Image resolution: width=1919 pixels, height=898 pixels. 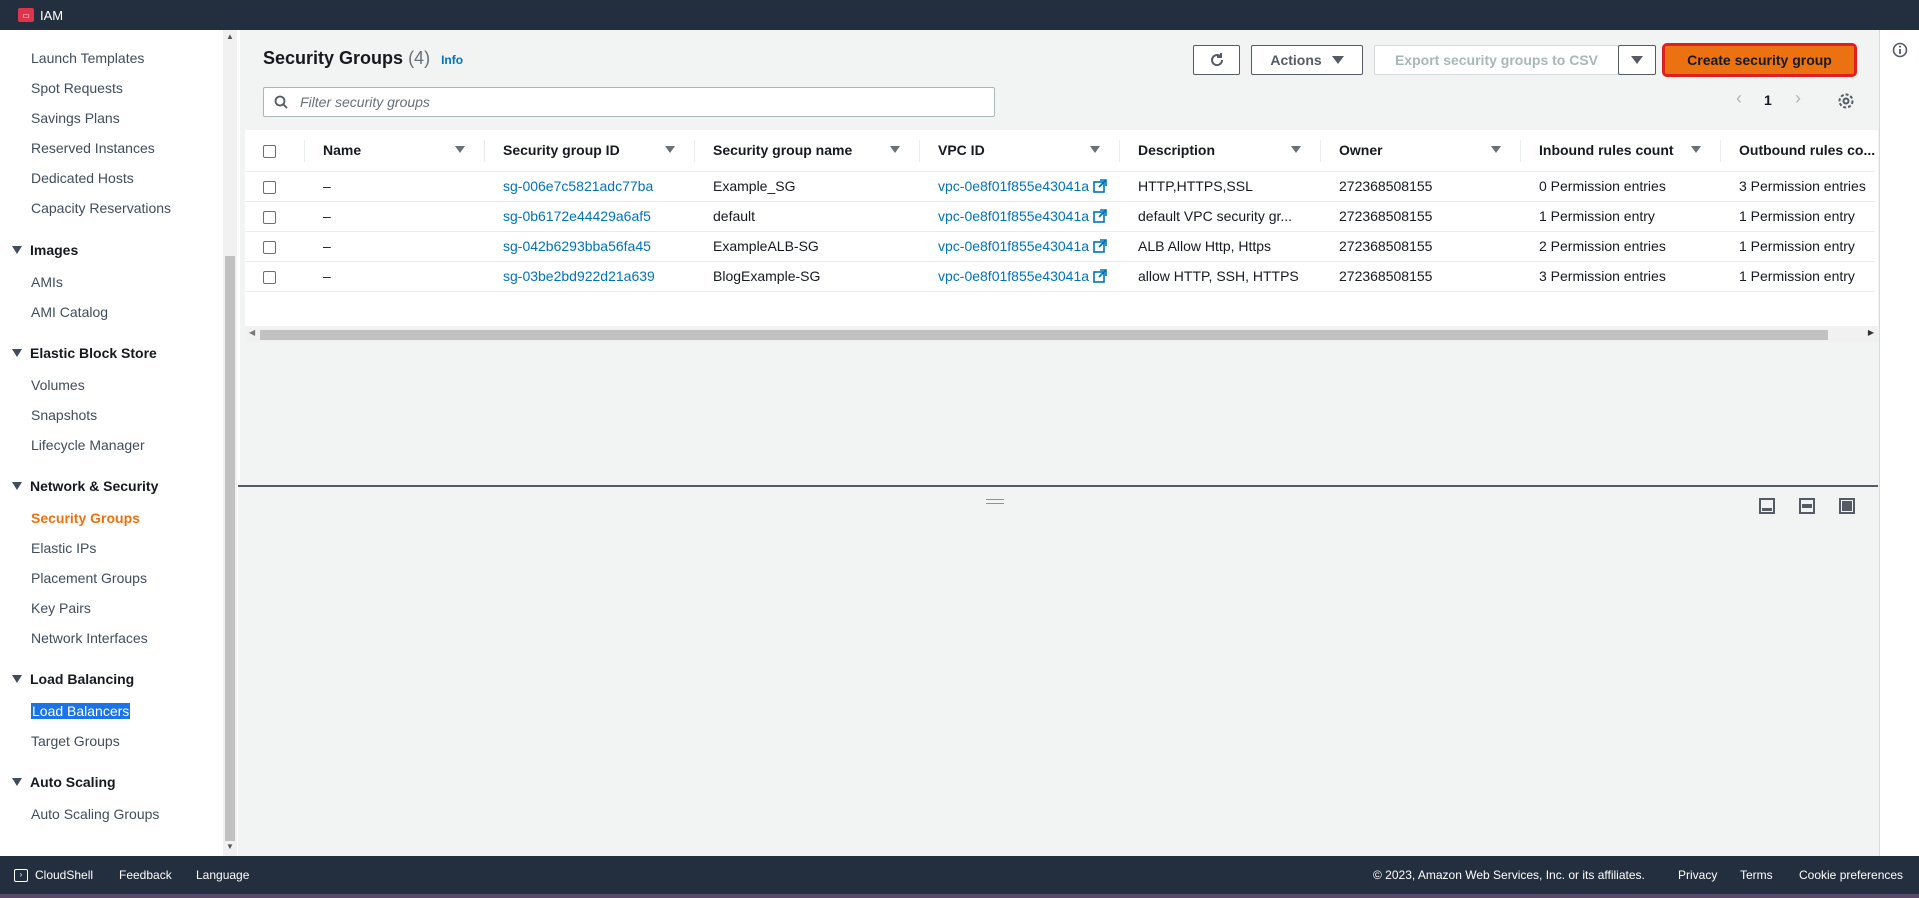 What do you see at coordinates (77, 88) in the screenshot?
I see `sidebar-item-spot-requests: Spot Requests` at bounding box center [77, 88].